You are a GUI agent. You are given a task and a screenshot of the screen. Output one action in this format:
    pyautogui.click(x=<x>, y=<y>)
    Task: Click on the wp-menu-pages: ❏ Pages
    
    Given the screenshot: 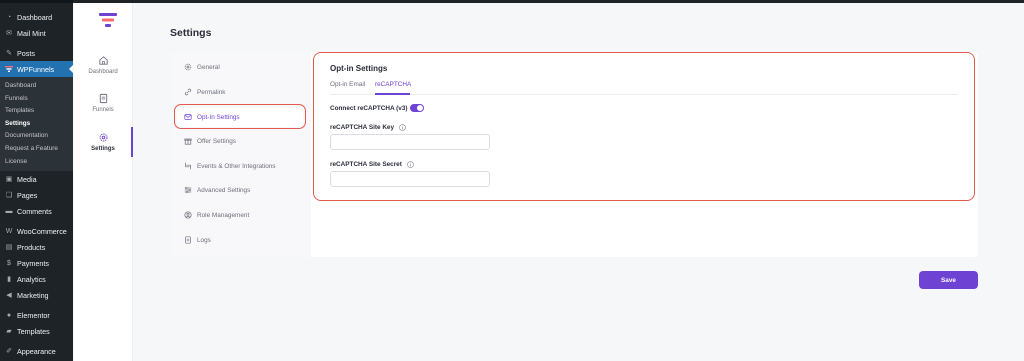 What is the action you would take?
    pyautogui.click(x=36, y=195)
    